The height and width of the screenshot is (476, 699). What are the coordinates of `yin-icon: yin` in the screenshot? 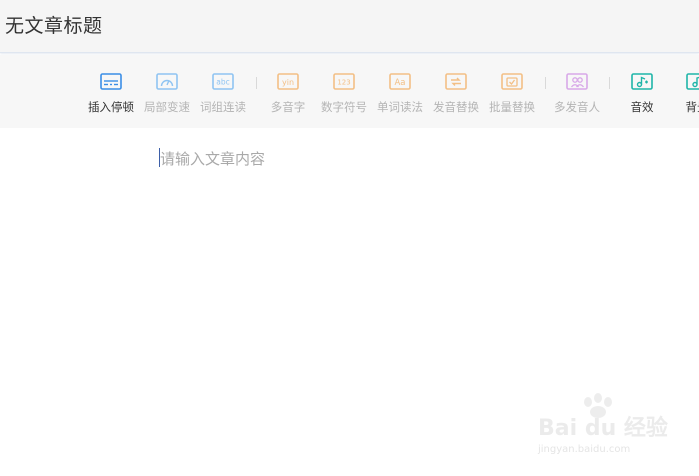 It's located at (288, 81).